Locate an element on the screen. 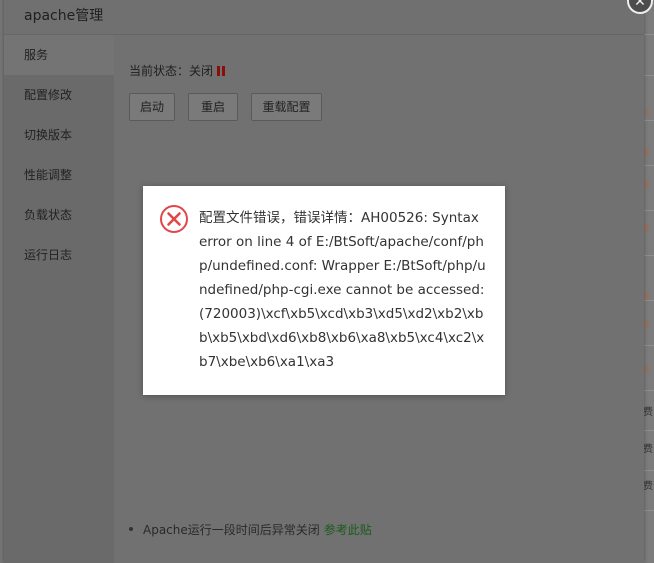 The width and height of the screenshot is (654, 563). help-tip: Apache运行一段时间后异常关闭 参考此贴 is located at coordinates (250, 529).